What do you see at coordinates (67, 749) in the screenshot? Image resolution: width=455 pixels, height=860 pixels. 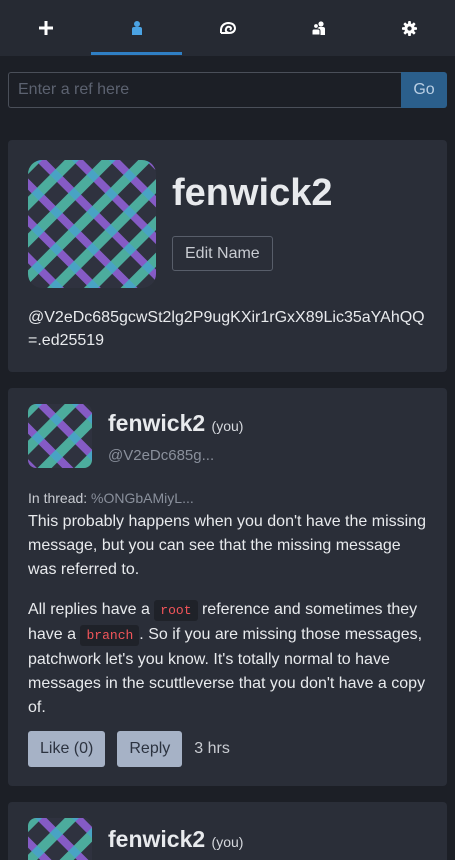 I see `like-button: Like (0)` at bounding box center [67, 749].